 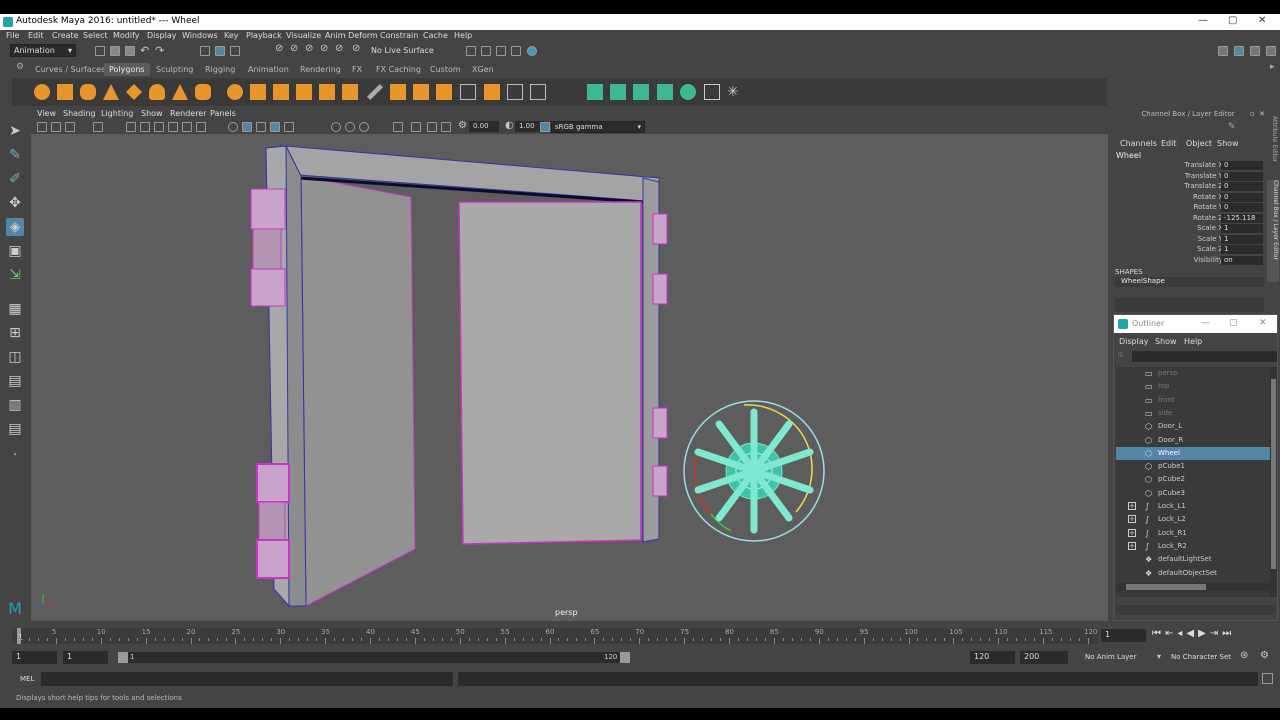 I want to click on poly-plane-icon, so click(x=134, y=92).